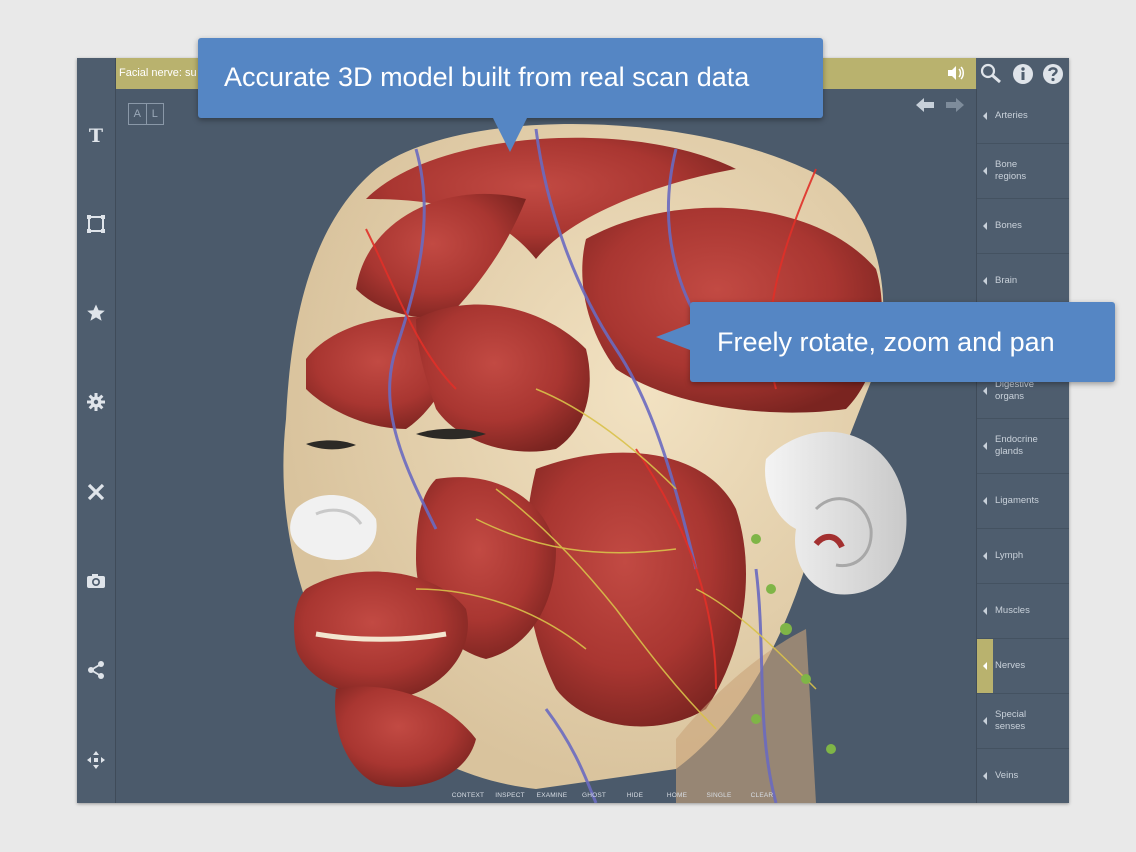 This screenshot has height=852, width=1136. I want to click on tool-context-label: CONTEXT, so click(468, 795).